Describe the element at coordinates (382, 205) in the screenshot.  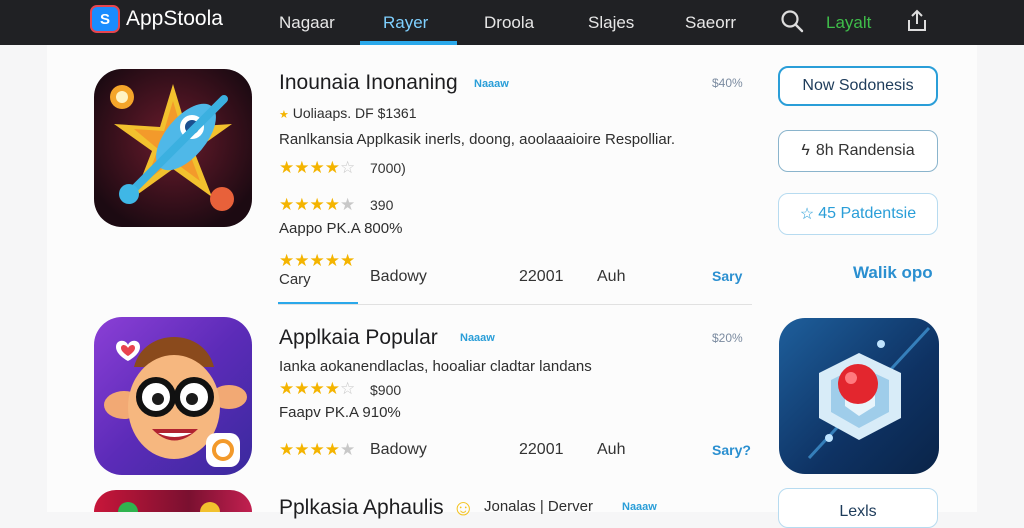
I see `rating-count-1b: 390` at that location.